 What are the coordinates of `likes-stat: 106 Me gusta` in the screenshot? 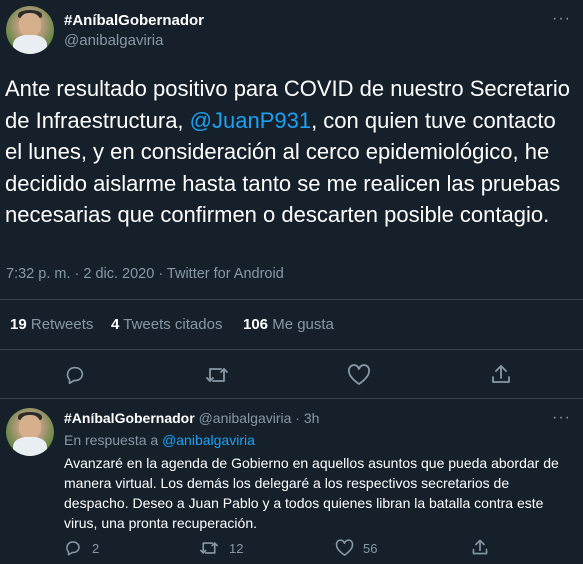 It's located at (288, 324).